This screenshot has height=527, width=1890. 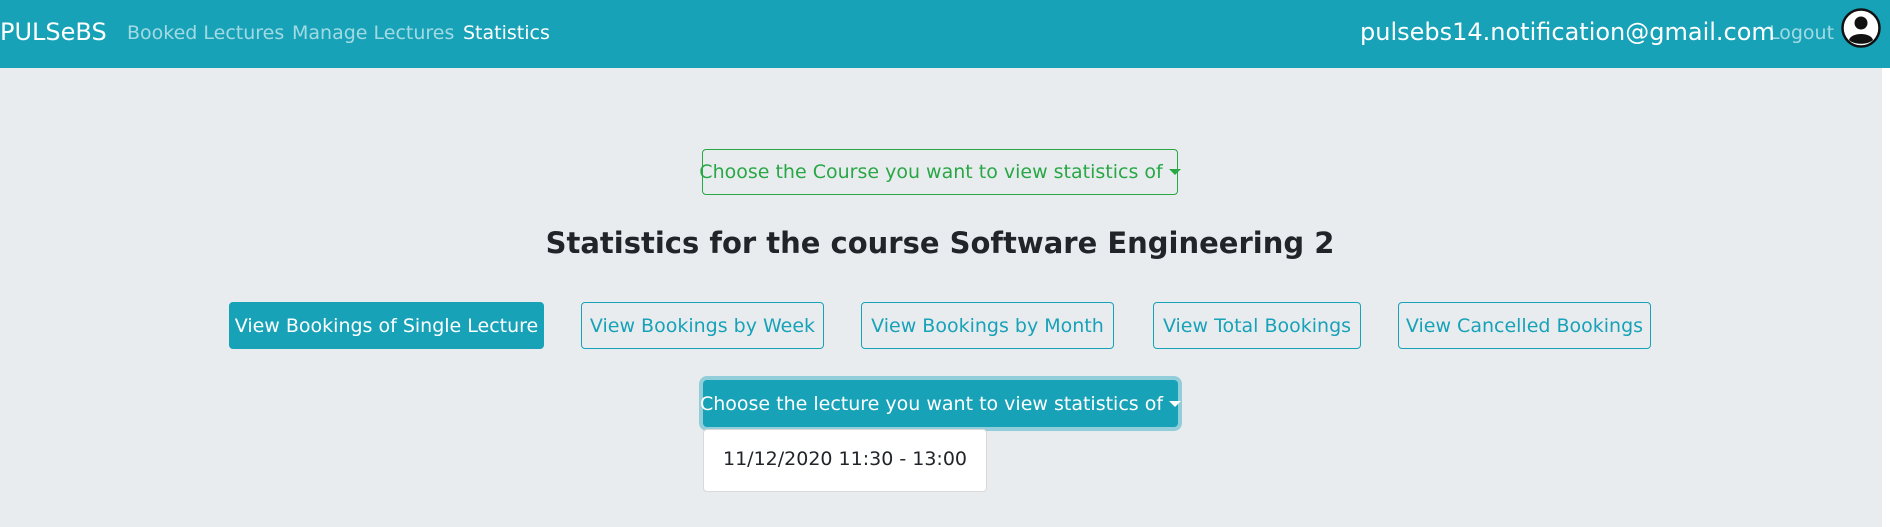 I want to click on view-bookings-by-week-button: View Bookings by Week, so click(x=702, y=325).